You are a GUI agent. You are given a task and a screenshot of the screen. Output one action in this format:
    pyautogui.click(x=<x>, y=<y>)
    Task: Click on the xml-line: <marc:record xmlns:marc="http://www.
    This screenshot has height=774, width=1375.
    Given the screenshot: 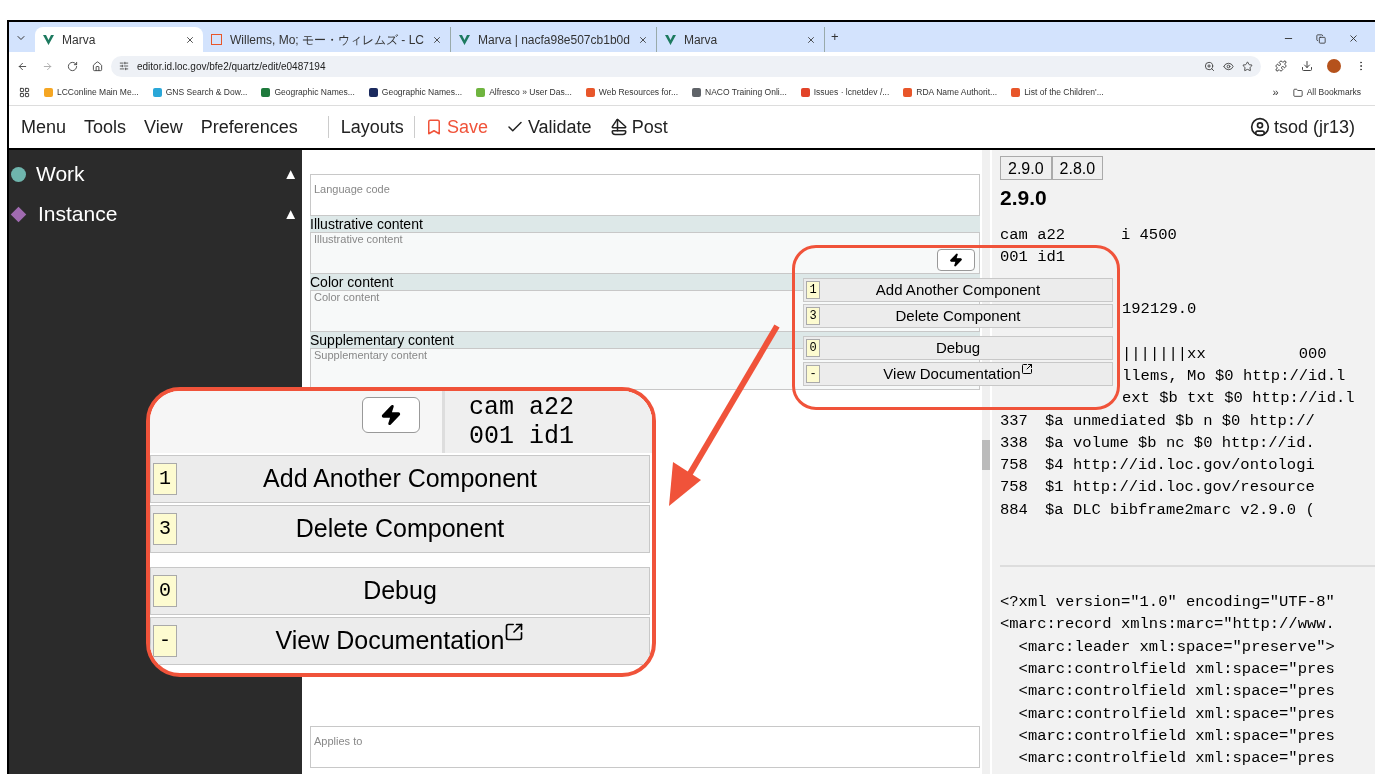 What is the action you would take?
    pyautogui.click(x=1168, y=625)
    